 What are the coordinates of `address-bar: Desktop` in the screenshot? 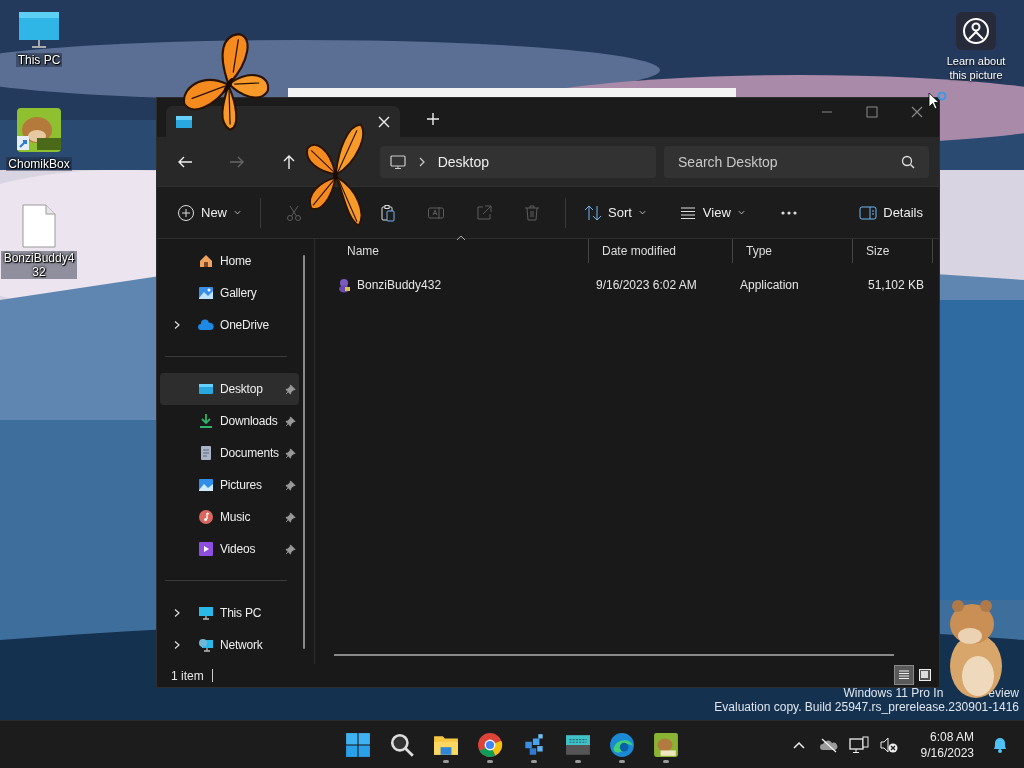 It's located at (517, 161).